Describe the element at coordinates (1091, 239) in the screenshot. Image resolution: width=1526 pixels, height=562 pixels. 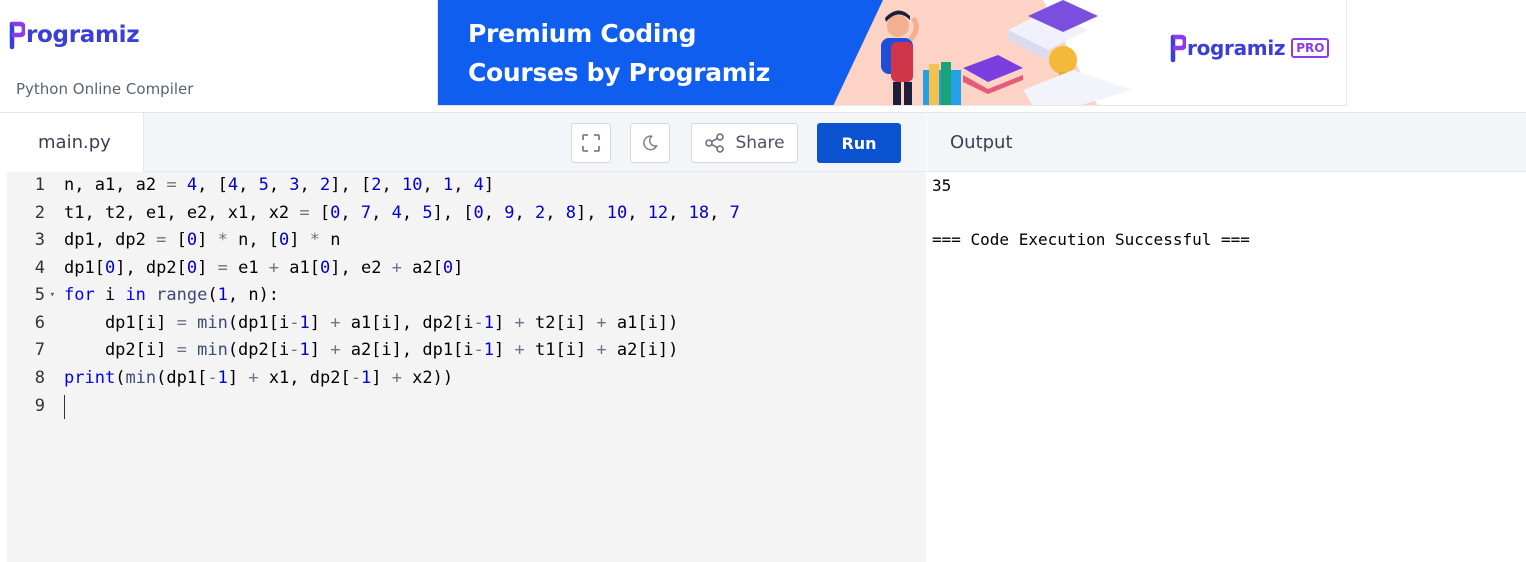
I see `output-status: === Code Execution Successful ===` at that location.